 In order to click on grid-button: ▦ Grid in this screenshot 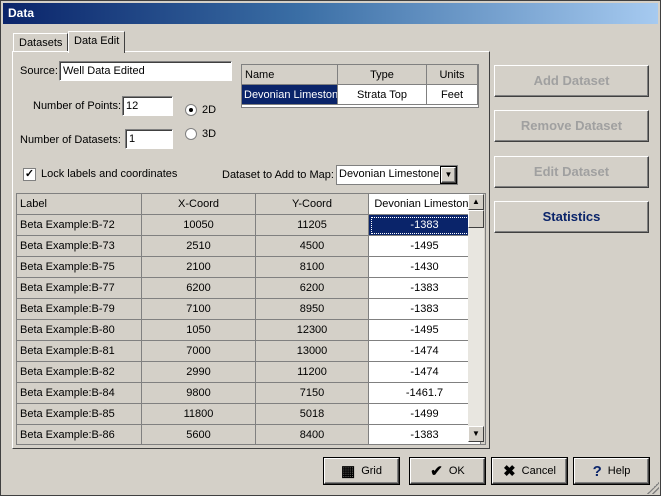, I will do `click(361, 471)`.